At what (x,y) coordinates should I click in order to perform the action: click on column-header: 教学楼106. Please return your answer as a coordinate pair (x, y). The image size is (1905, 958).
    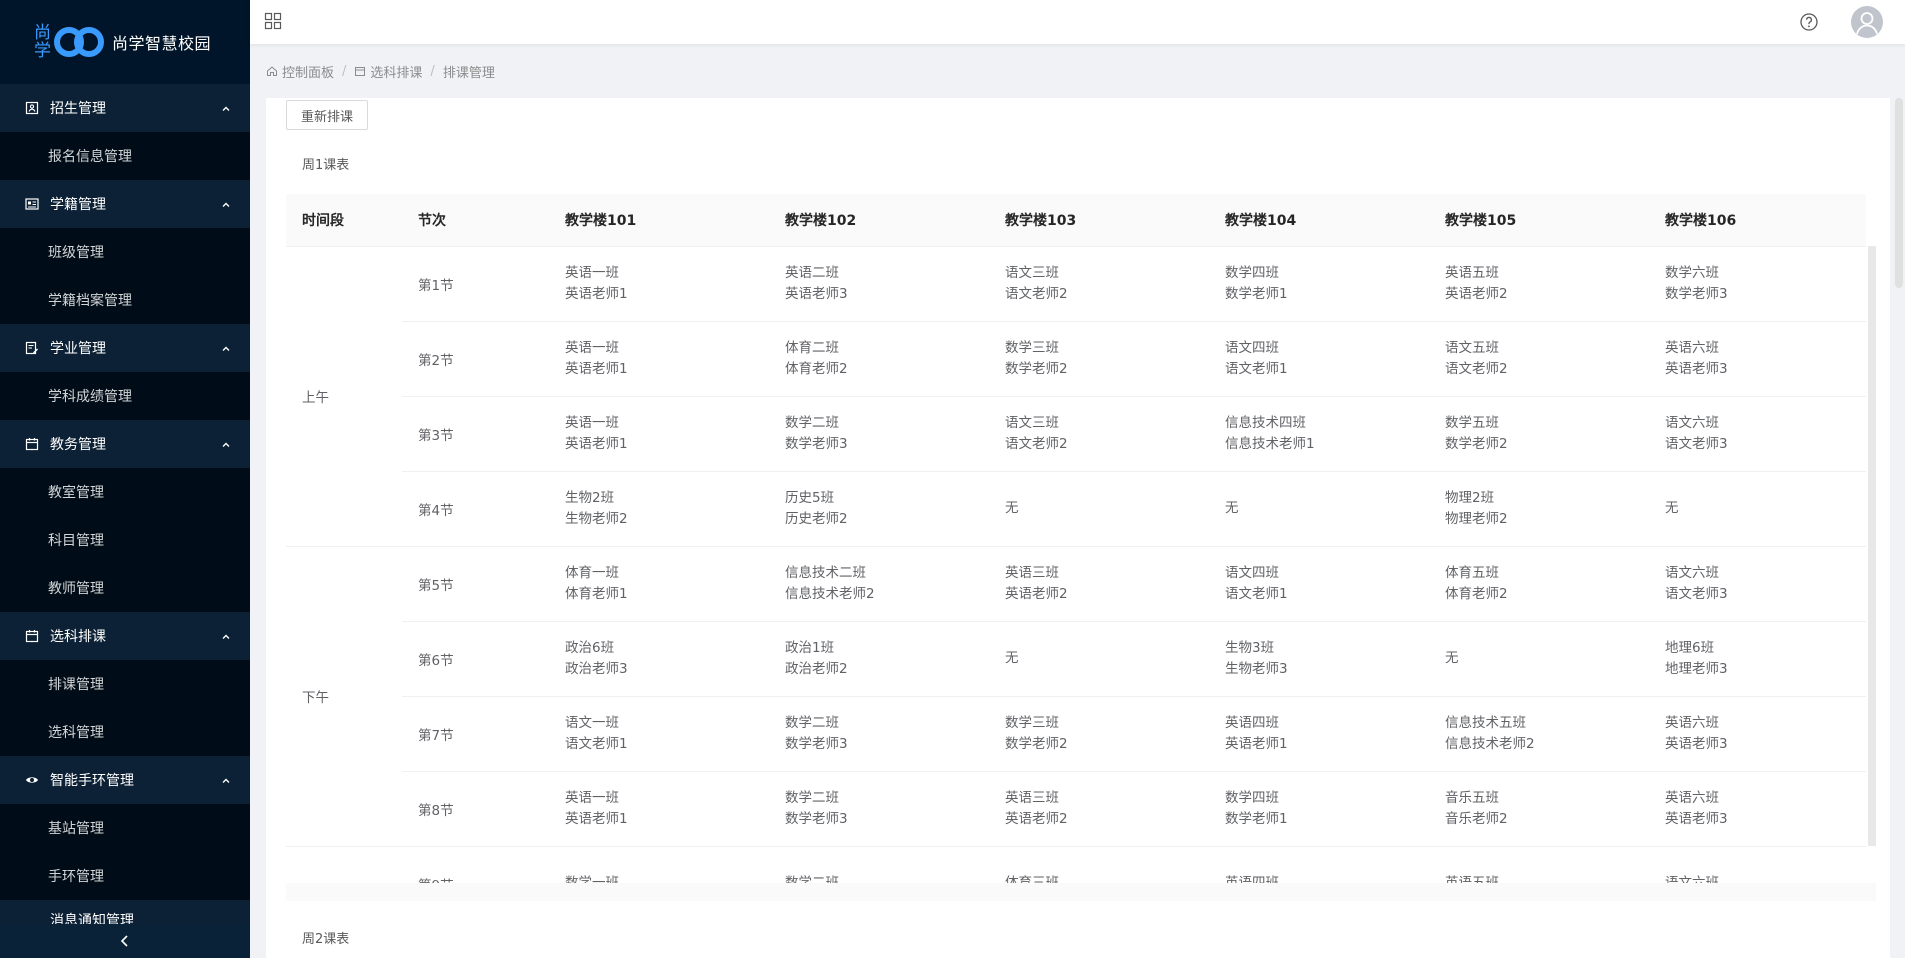
    Looking at the image, I should click on (1757, 220).